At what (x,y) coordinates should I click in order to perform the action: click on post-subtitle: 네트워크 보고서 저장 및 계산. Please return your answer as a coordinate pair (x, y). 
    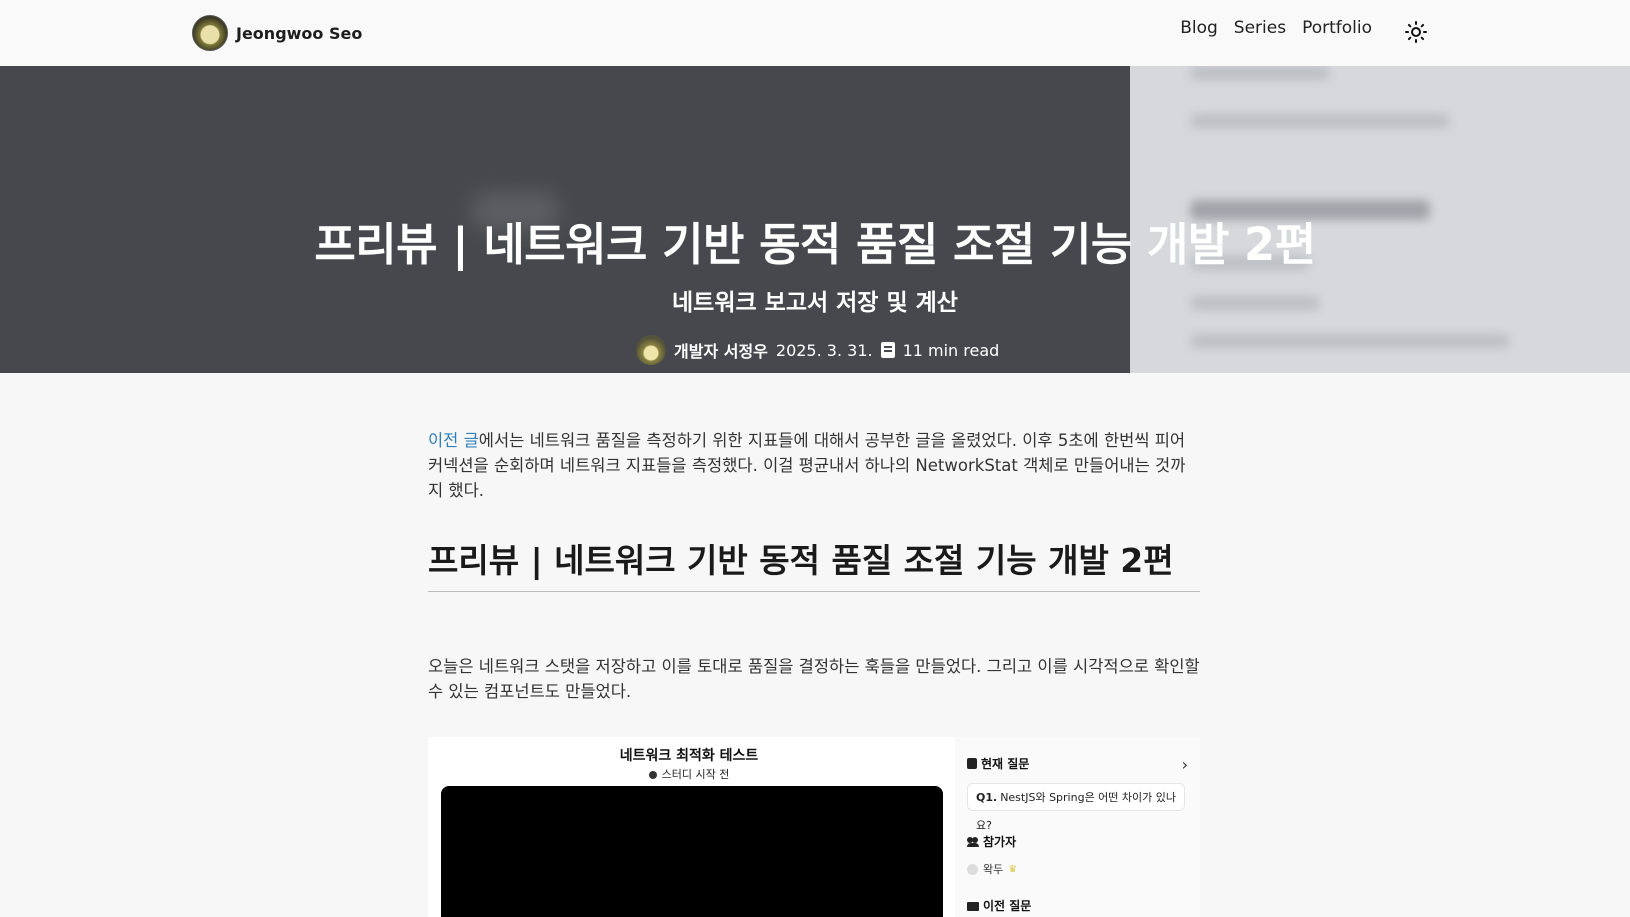
    Looking at the image, I should click on (815, 303).